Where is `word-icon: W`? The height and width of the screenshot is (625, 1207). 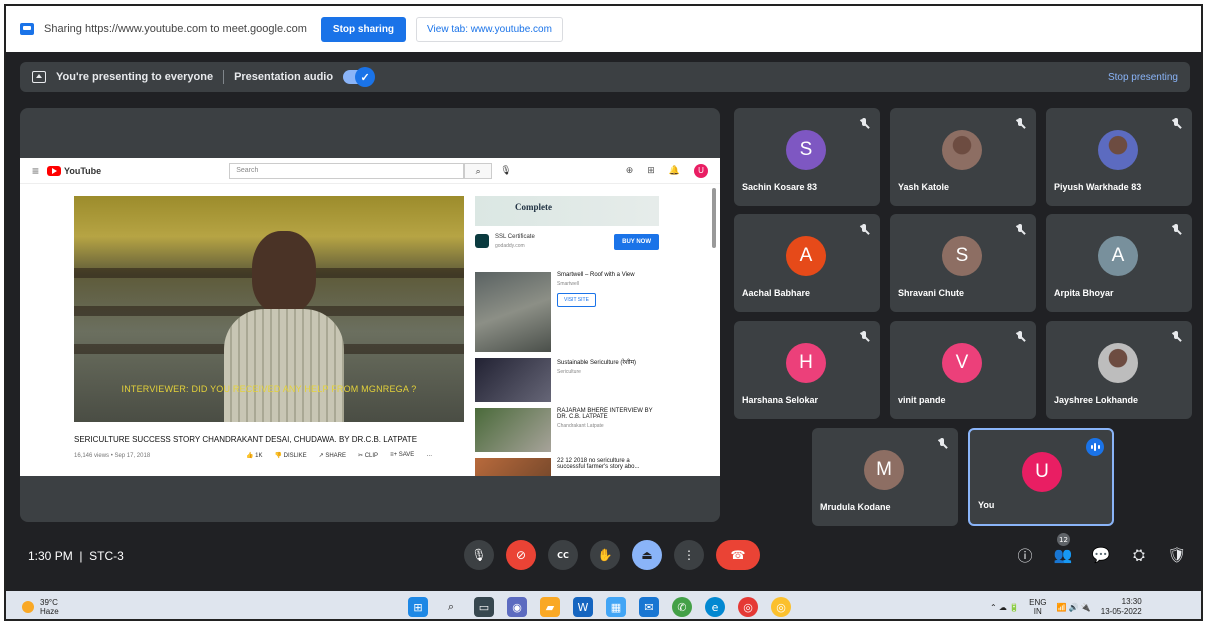
word-icon: W is located at coordinates (583, 607).